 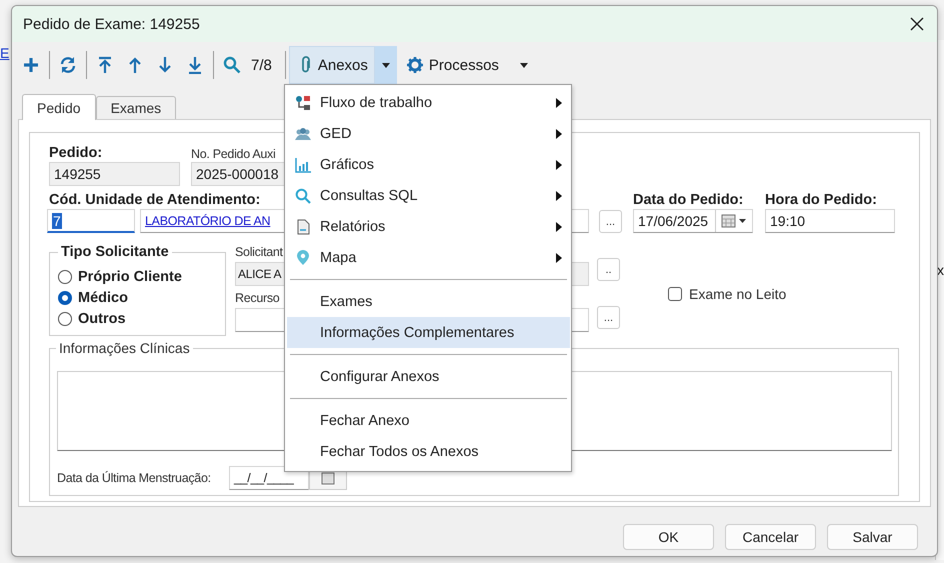 What do you see at coordinates (331, 65) in the screenshot?
I see `menu-button: Anexos` at bounding box center [331, 65].